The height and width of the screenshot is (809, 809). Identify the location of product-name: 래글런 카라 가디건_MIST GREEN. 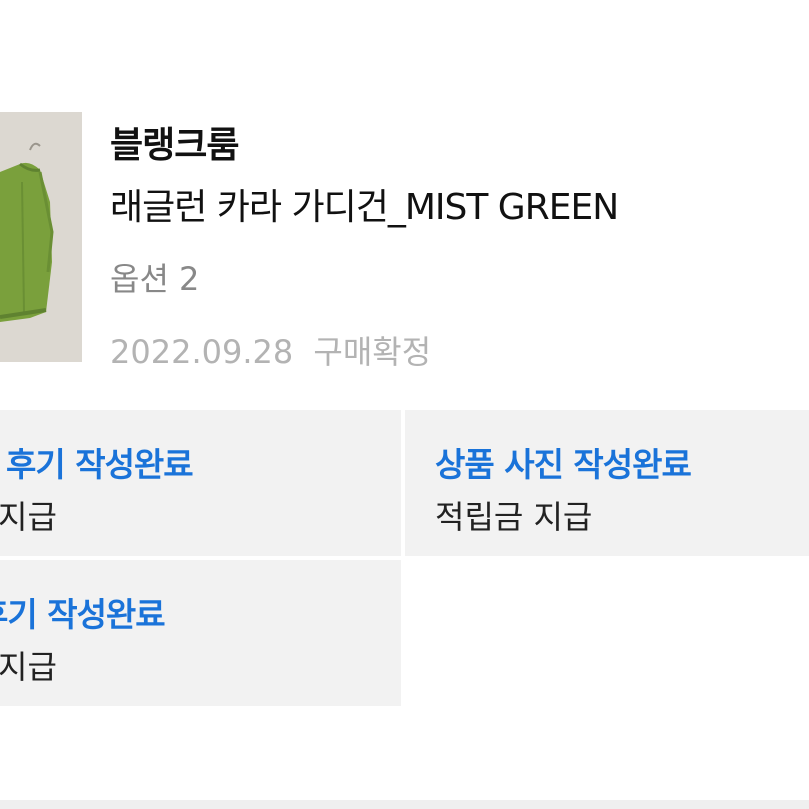
(364, 204).